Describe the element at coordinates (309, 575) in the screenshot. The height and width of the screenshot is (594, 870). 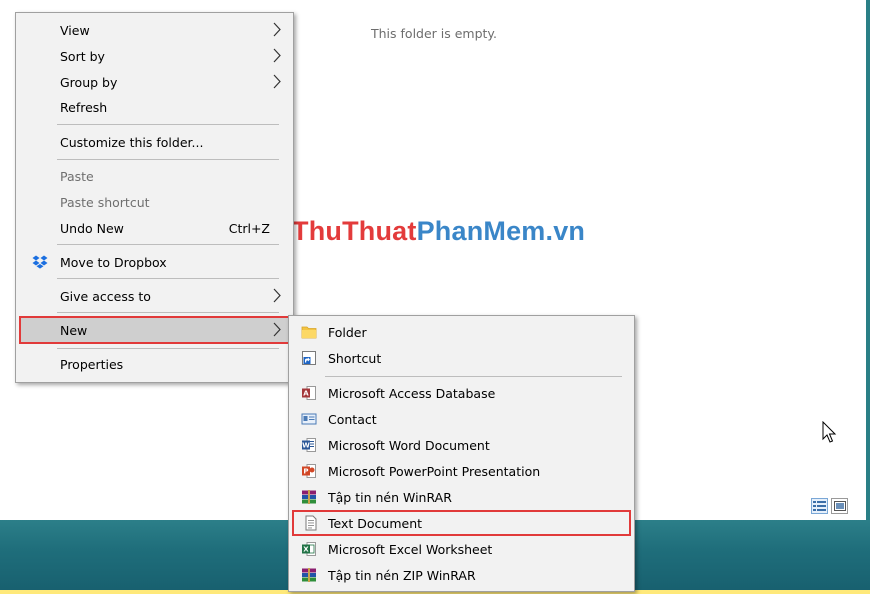
I see `winrar-zip-icon` at that location.